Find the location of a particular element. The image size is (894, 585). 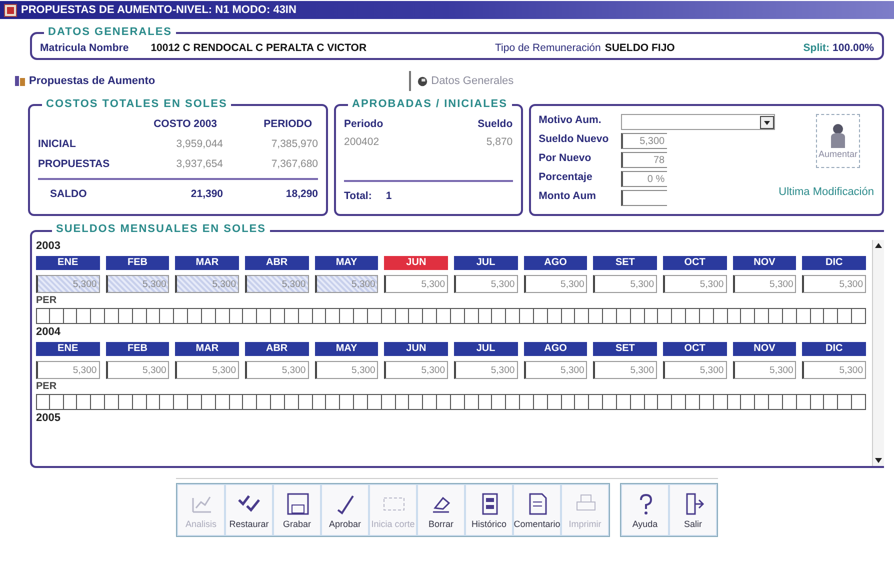

dropdown-icon is located at coordinates (767, 122).